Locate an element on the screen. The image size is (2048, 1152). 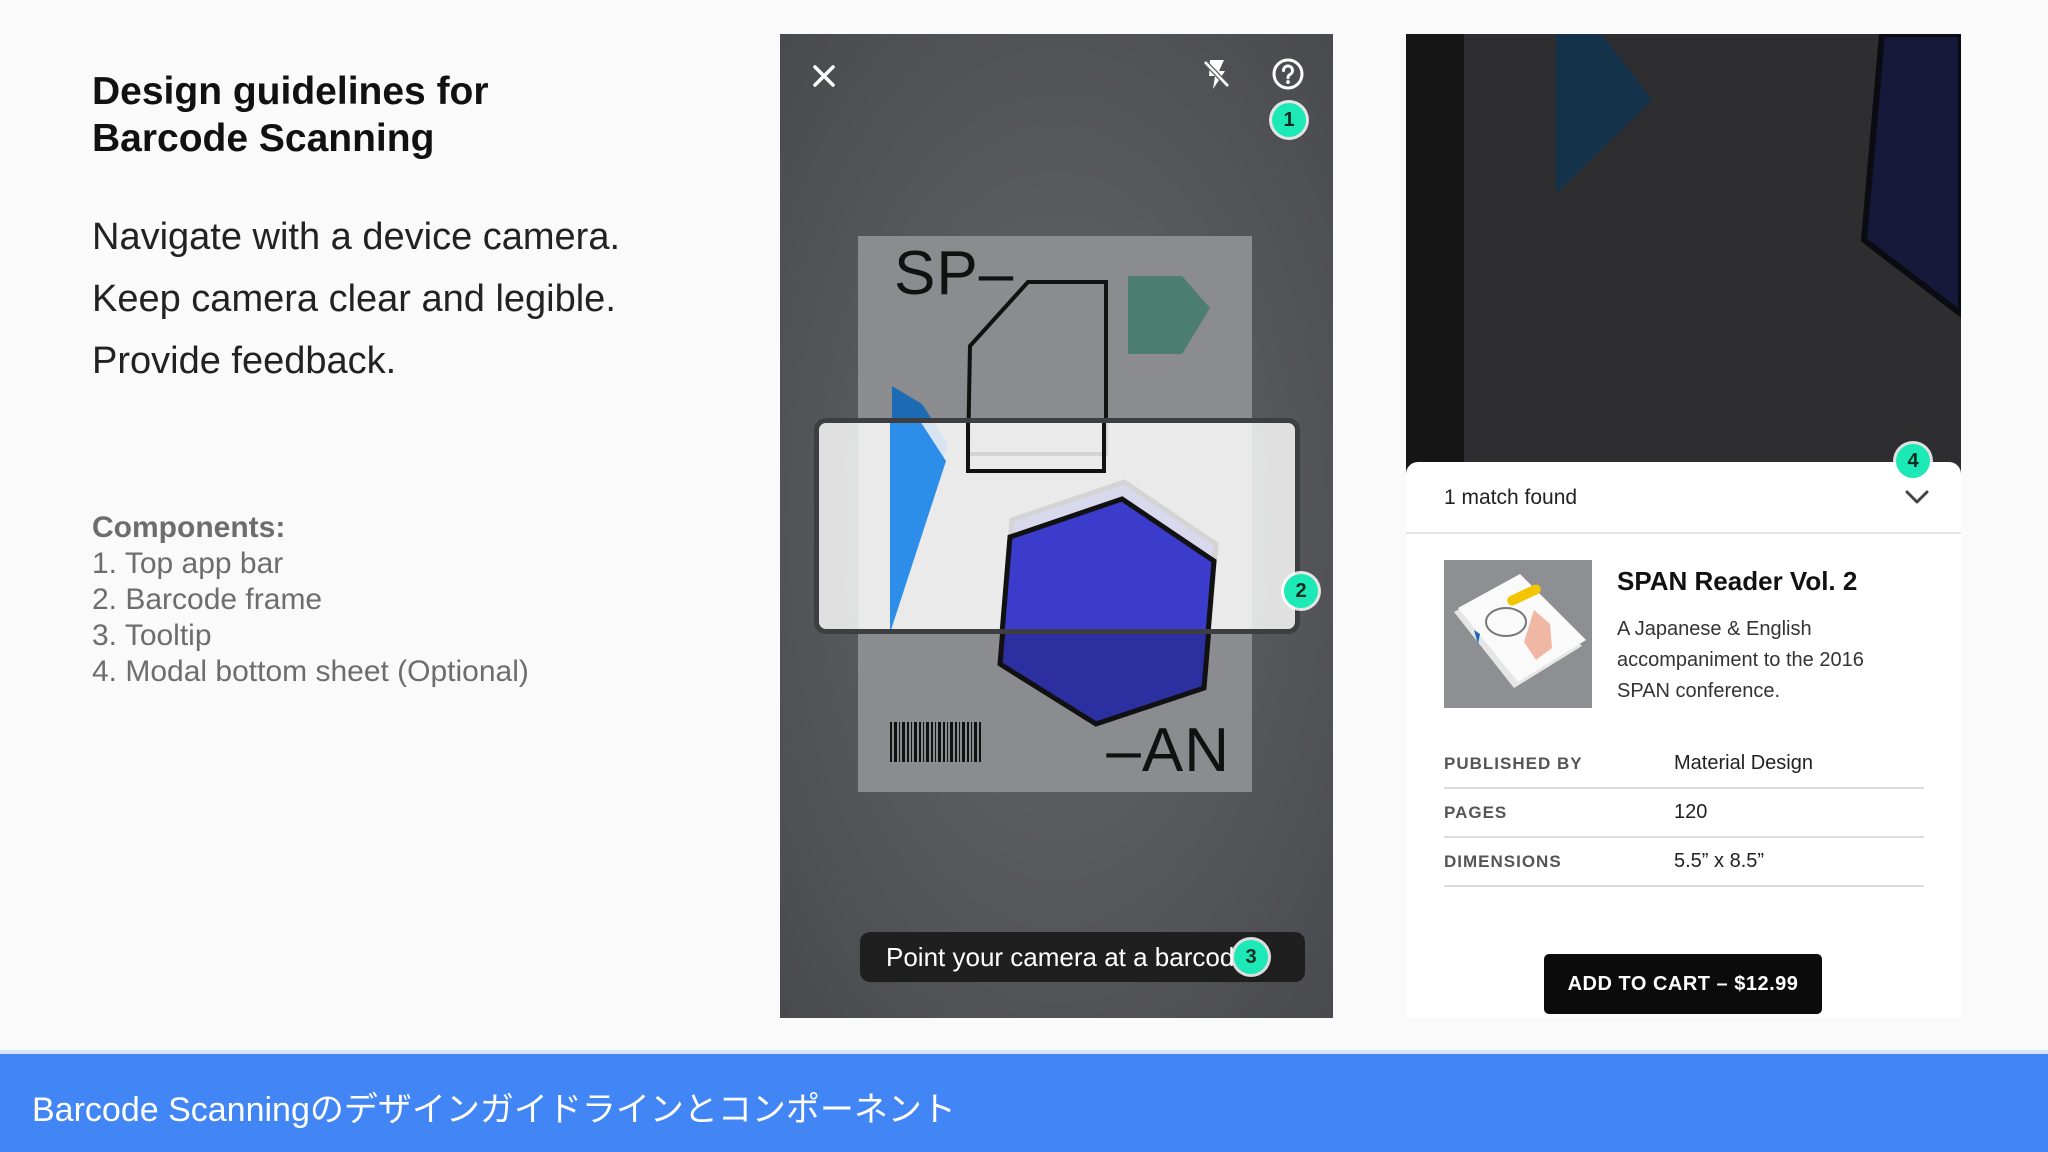
component-item: 1. Top app bar is located at coordinates (188, 563).